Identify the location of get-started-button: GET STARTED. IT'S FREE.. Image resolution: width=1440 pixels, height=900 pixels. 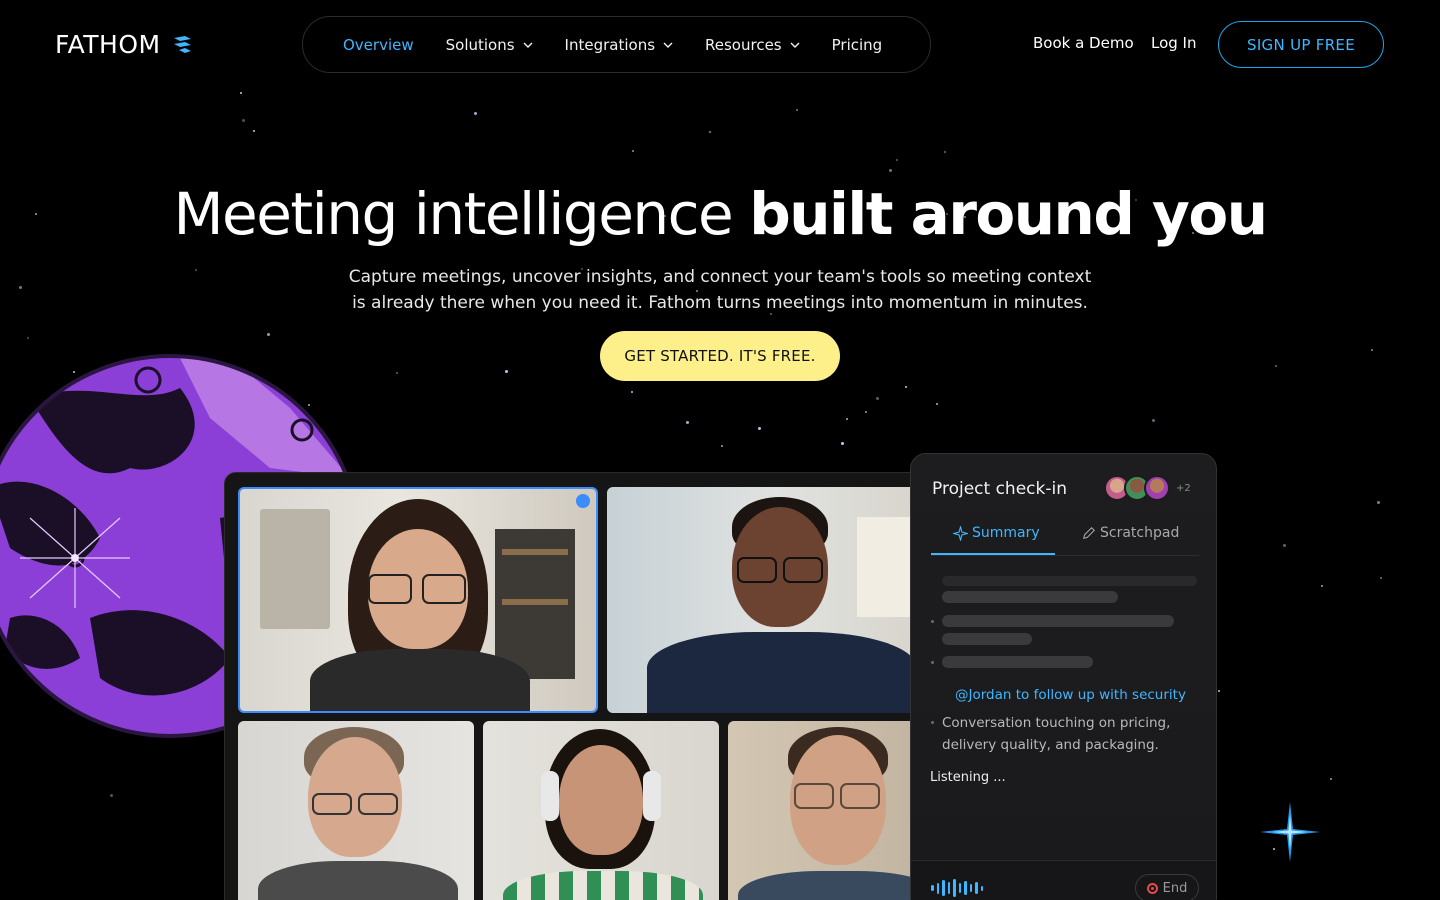
(720, 356).